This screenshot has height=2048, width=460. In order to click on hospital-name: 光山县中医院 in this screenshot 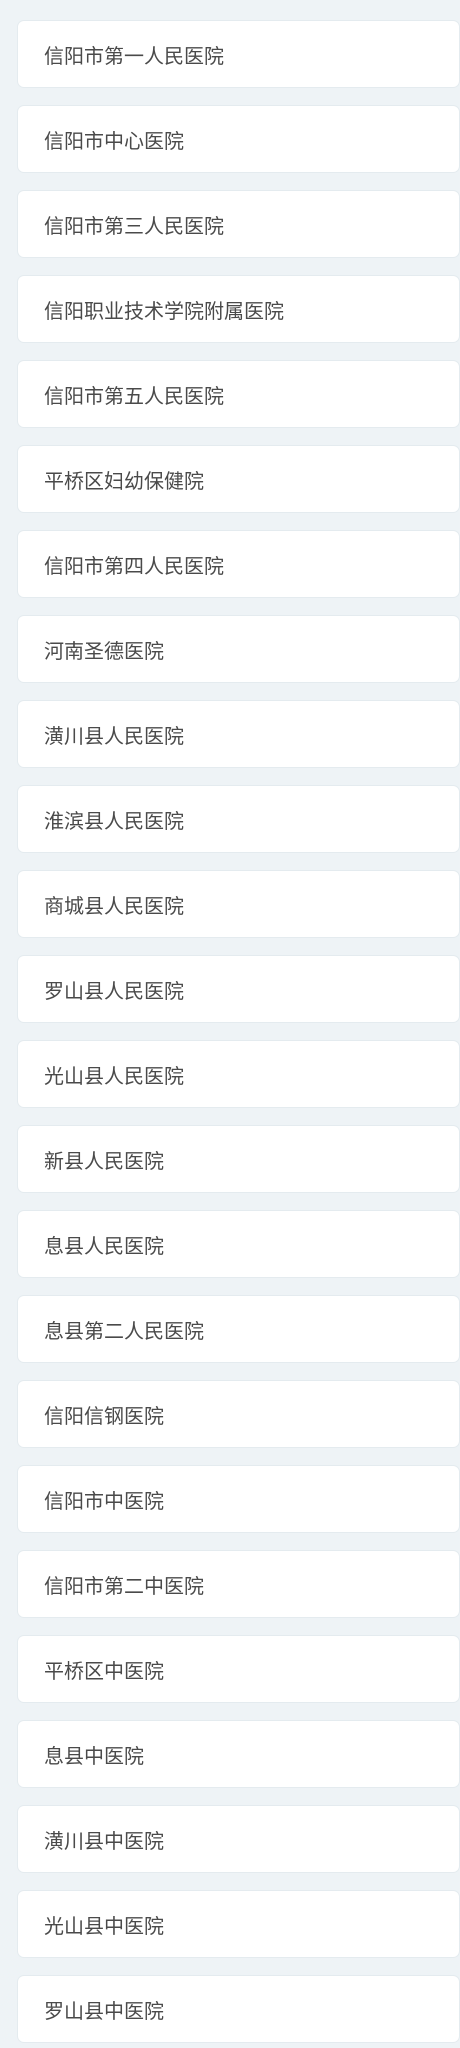, I will do `click(104, 1925)`.